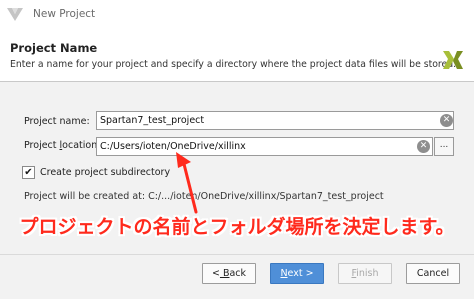 Image resolution: width=474 pixels, height=299 pixels. I want to click on xilinx-logo-icon, so click(453, 60).